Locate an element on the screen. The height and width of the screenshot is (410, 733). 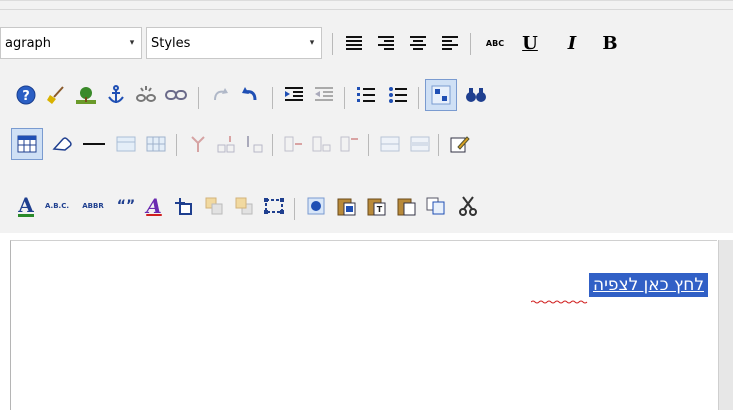
unlink-icon is located at coordinates (146, 94).